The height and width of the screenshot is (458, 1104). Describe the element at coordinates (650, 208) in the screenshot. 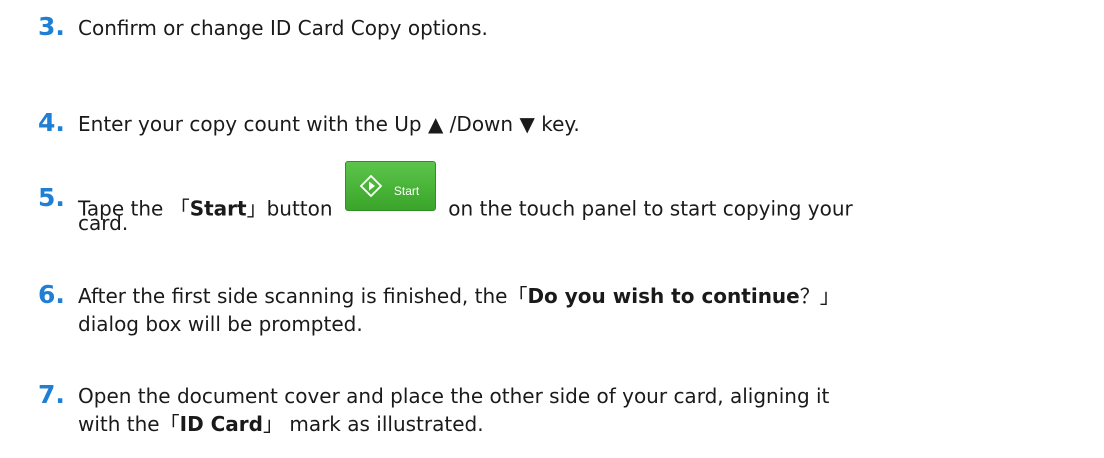

I see `text-segment: on the touch panel to start copying your` at that location.